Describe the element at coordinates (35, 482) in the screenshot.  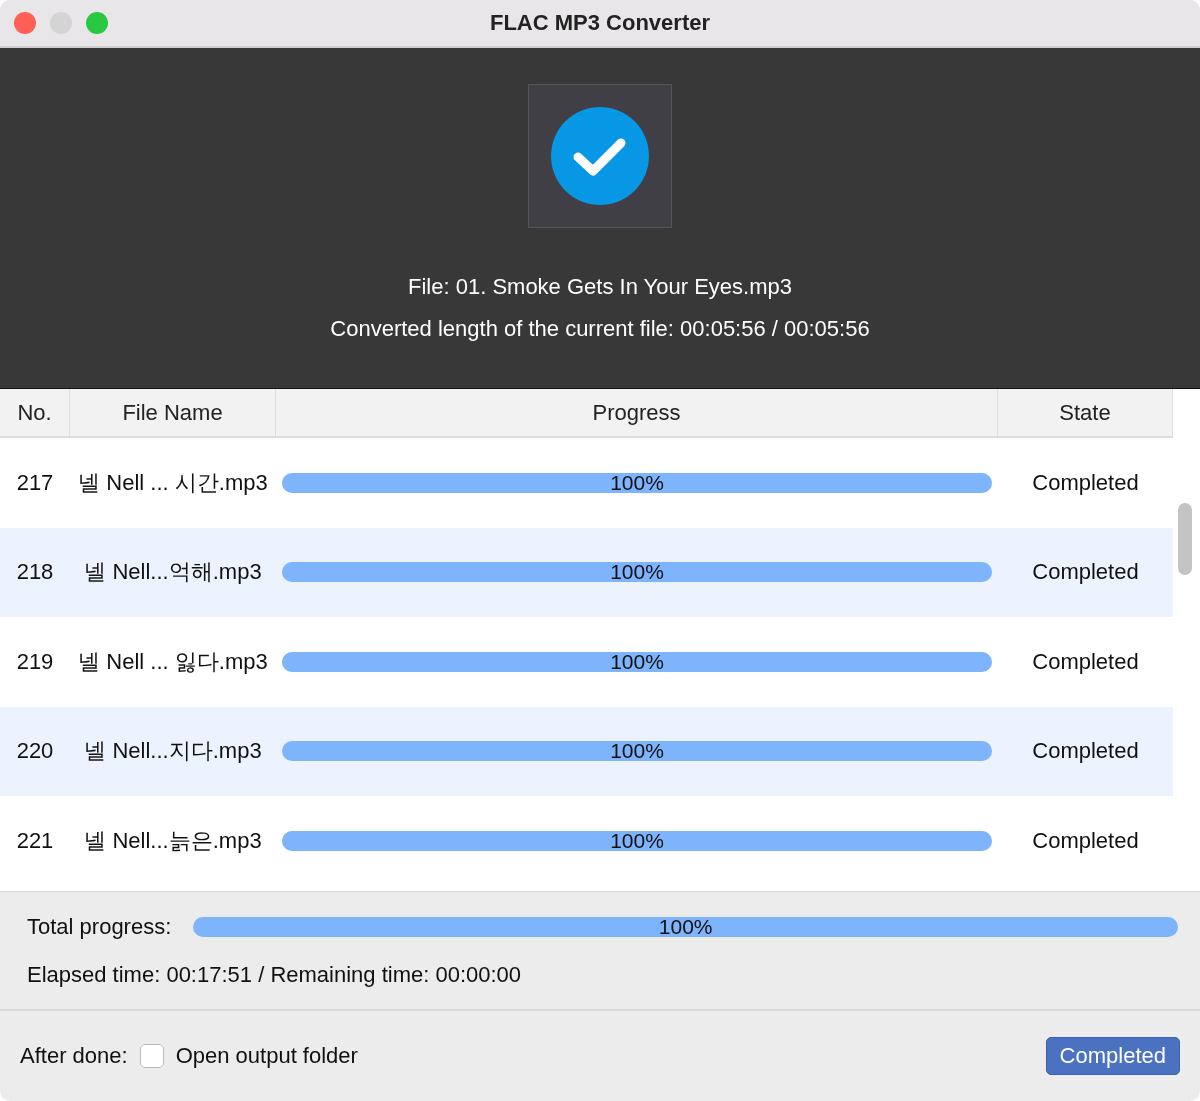
I see `table-cell-text: 217` at that location.